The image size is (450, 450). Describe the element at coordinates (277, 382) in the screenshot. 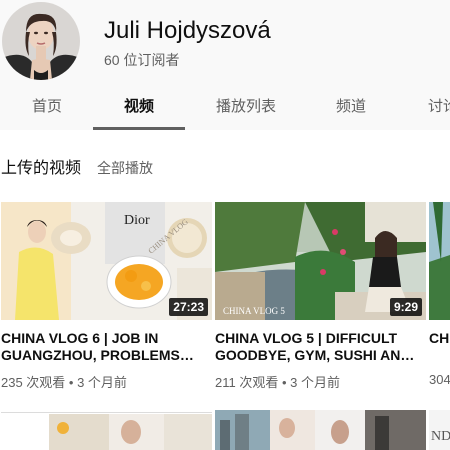

I see `video-meta: 211 次观看 • 3 个月前` at that location.